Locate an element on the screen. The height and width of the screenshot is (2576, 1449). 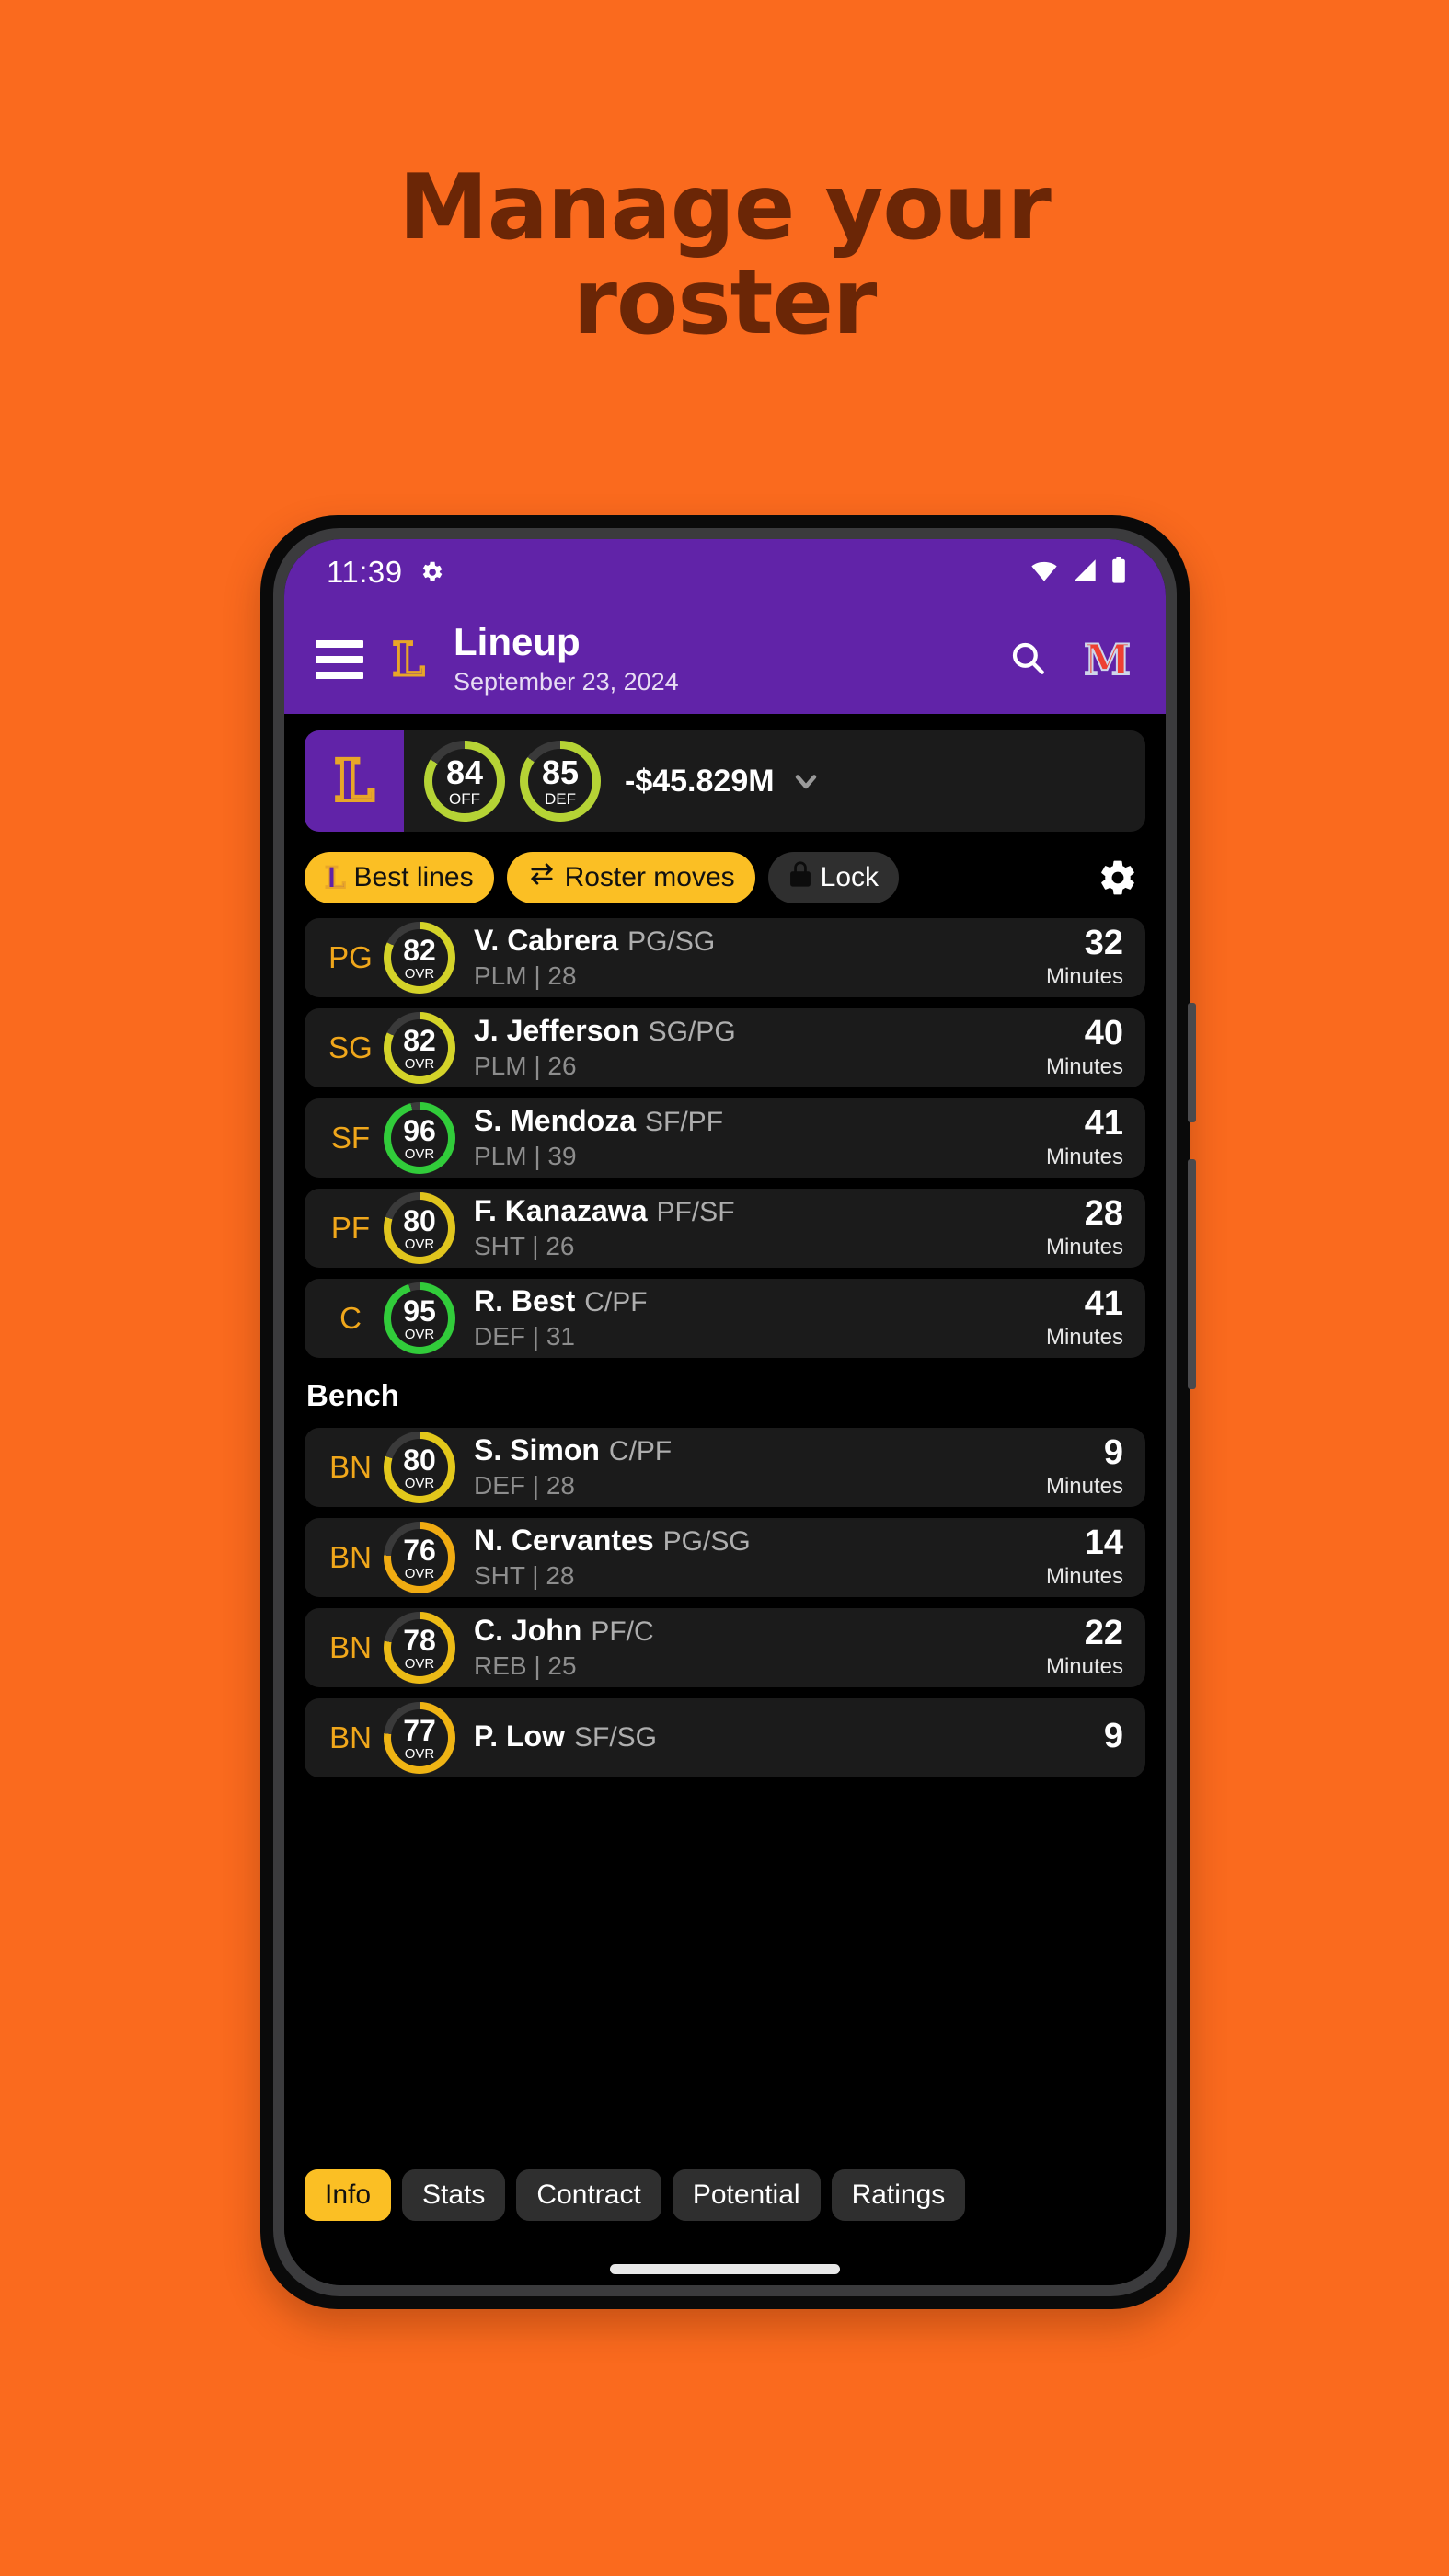
hamburger-menu-icon is located at coordinates (339, 659).